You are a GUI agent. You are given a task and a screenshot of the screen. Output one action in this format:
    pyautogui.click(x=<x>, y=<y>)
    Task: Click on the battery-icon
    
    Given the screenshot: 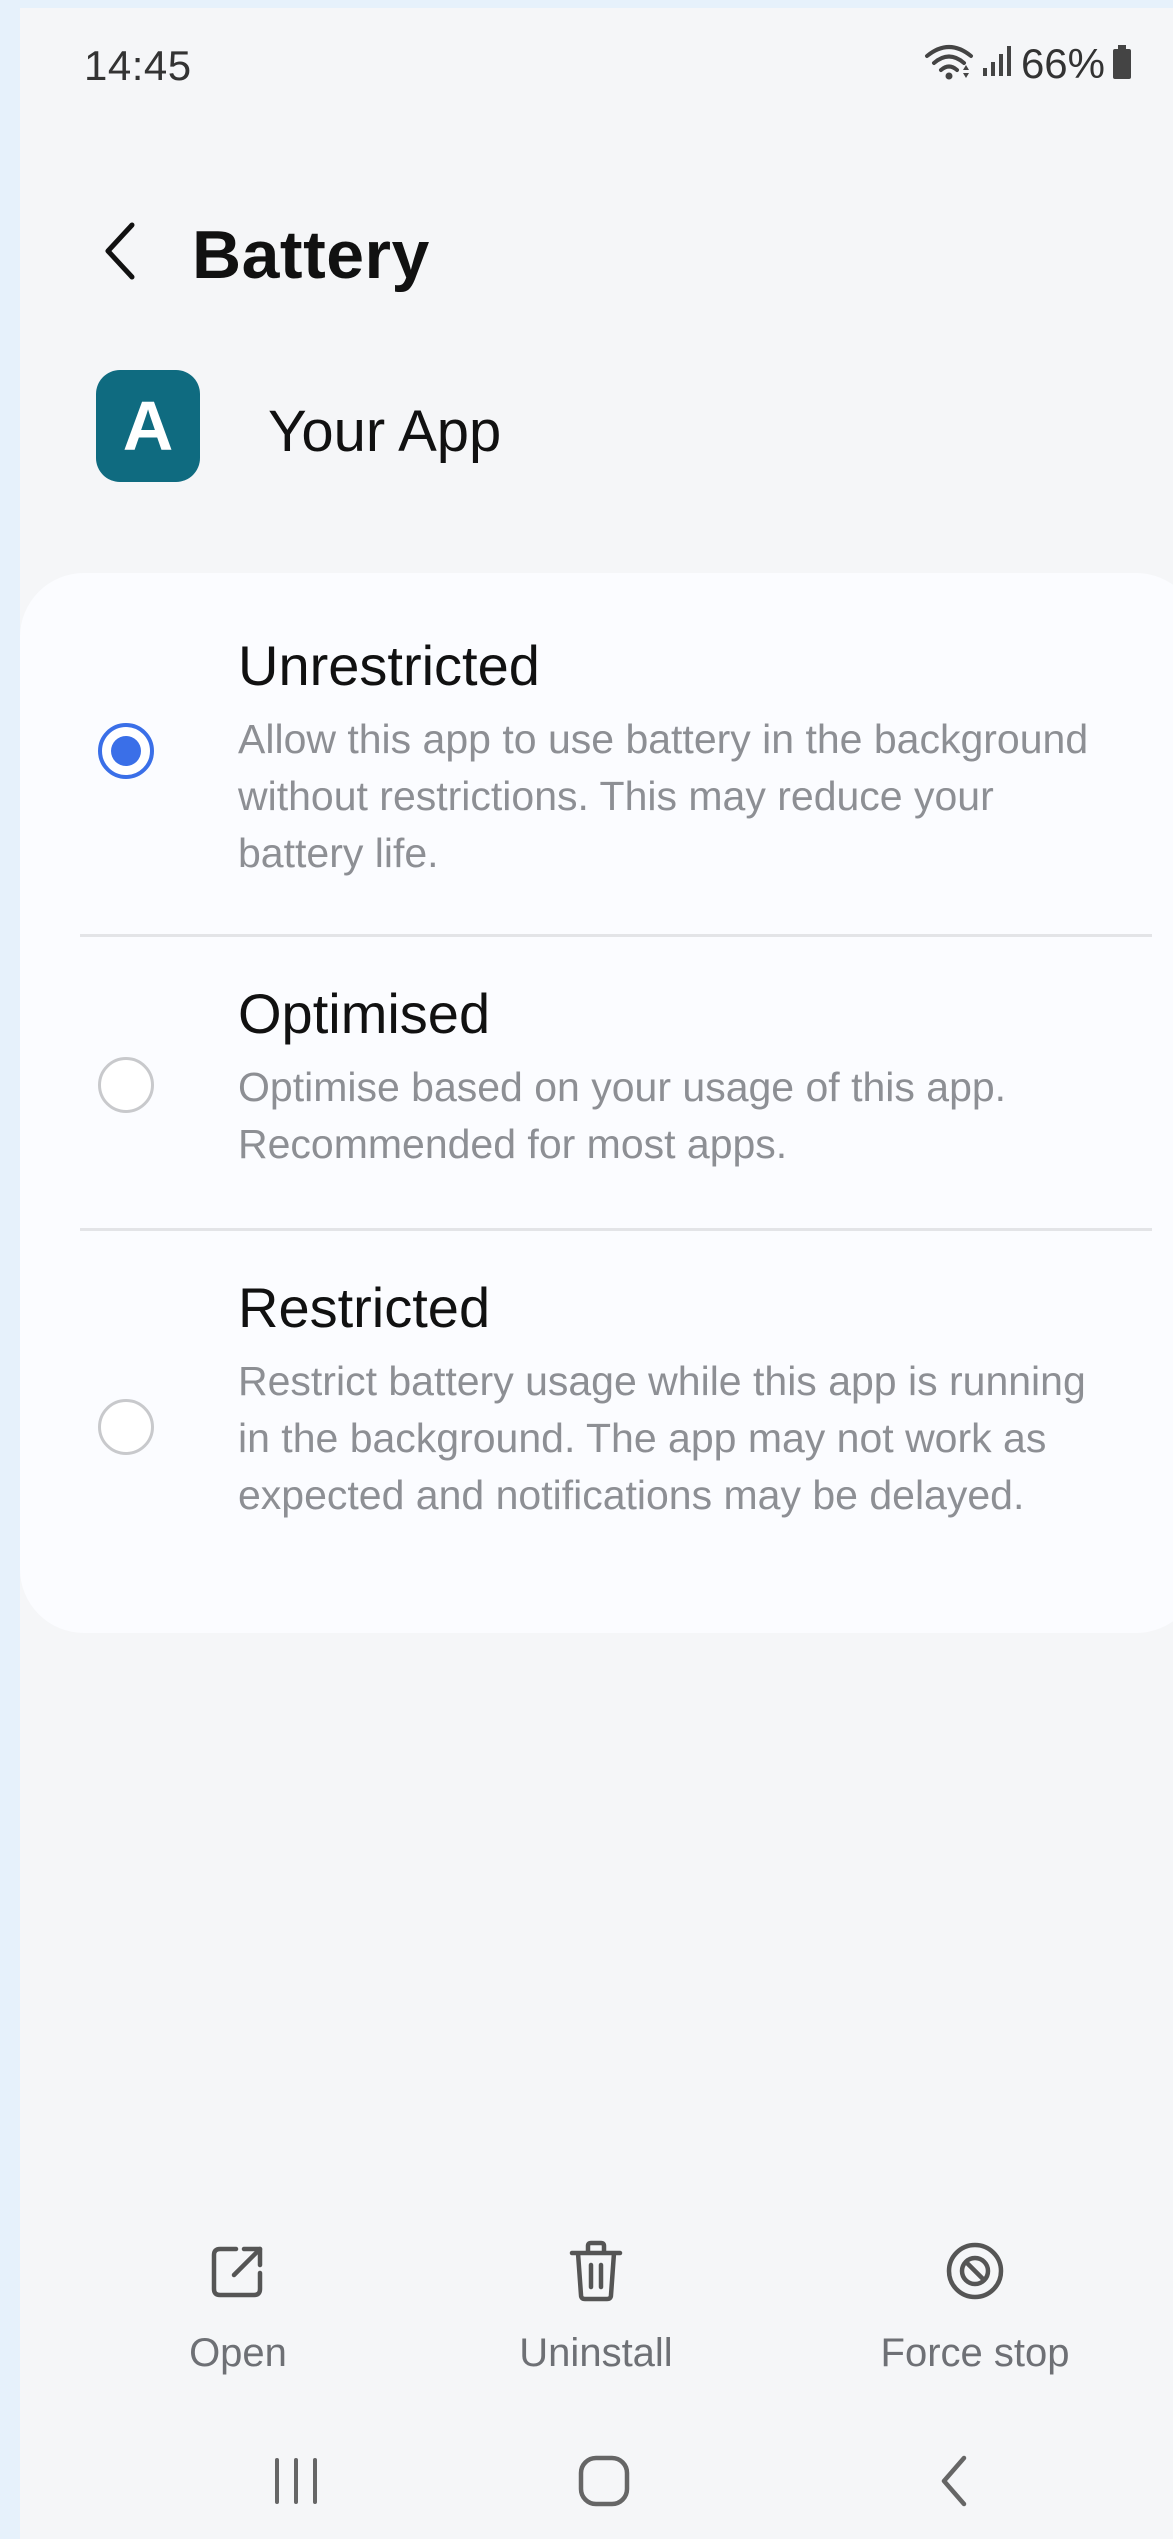 What is the action you would take?
    pyautogui.click(x=1122, y=64)
    